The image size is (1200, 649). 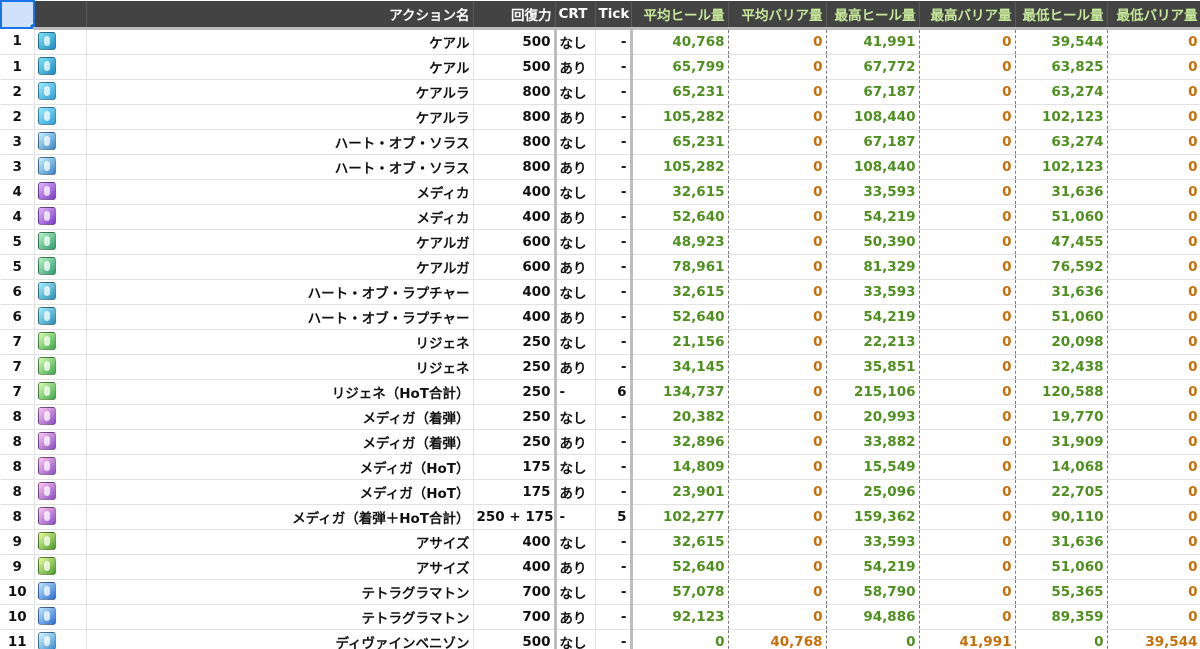 I want to click on header-potency: 回復力, so click(x=514, y=15).